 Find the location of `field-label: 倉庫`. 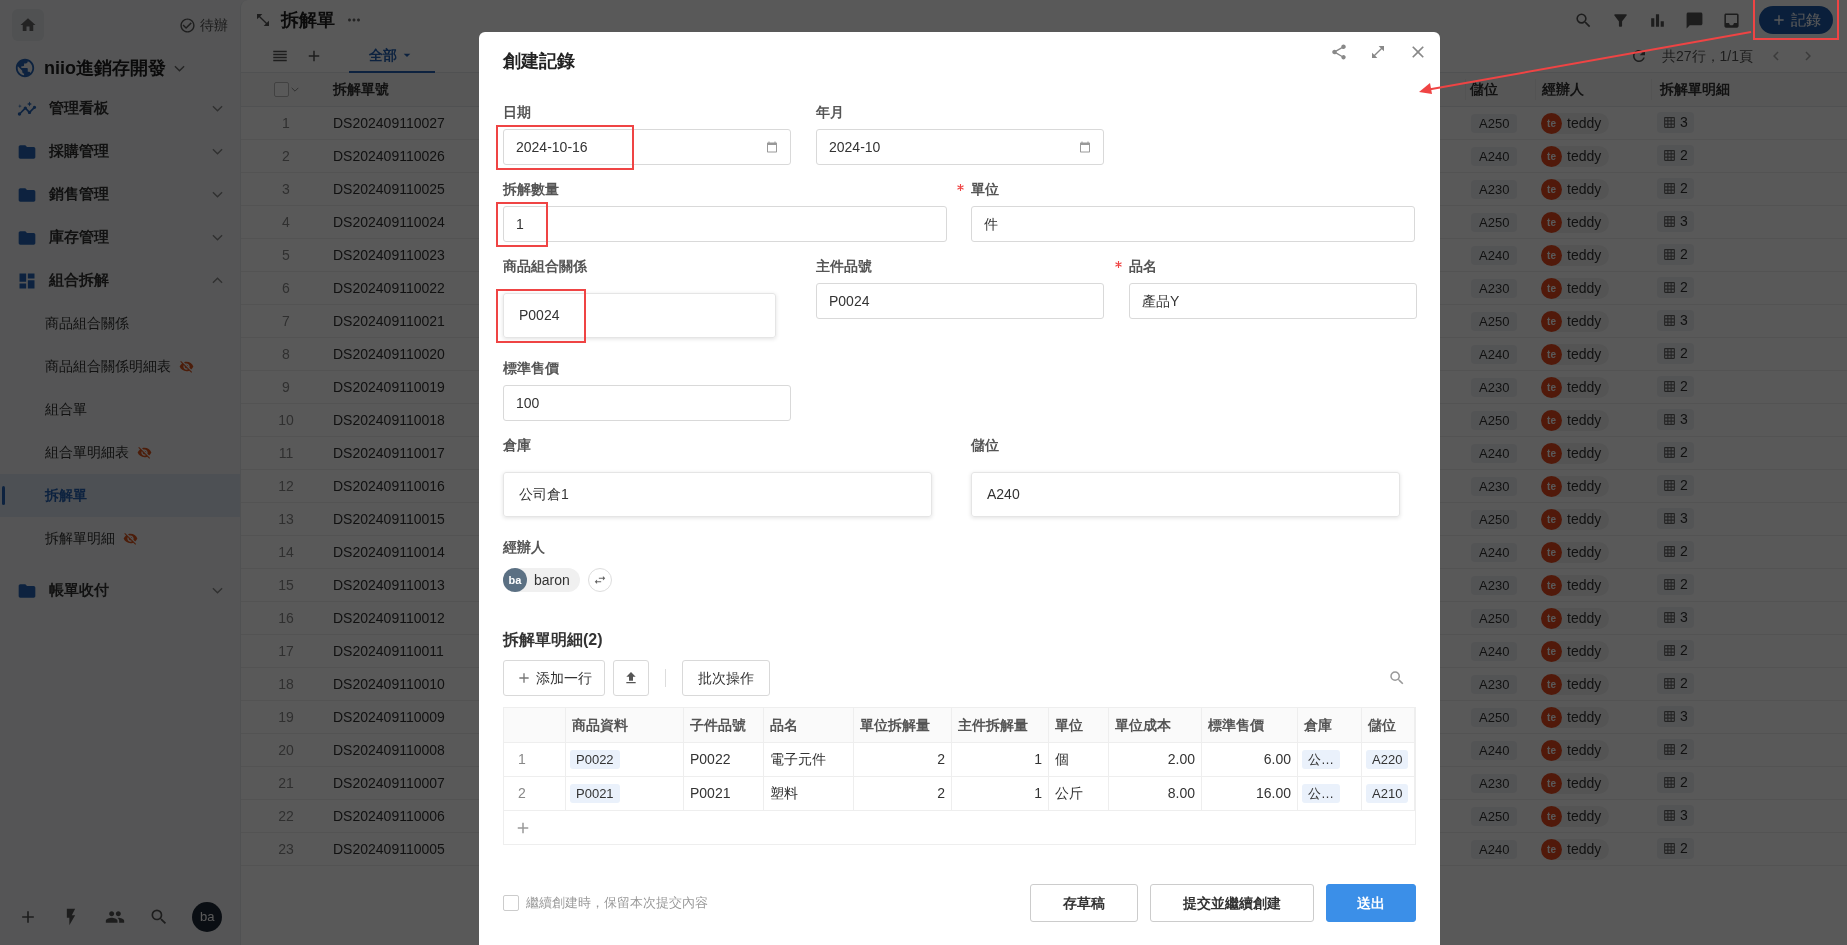

field-label: 倉庫 is located at coordinates (517, 445).